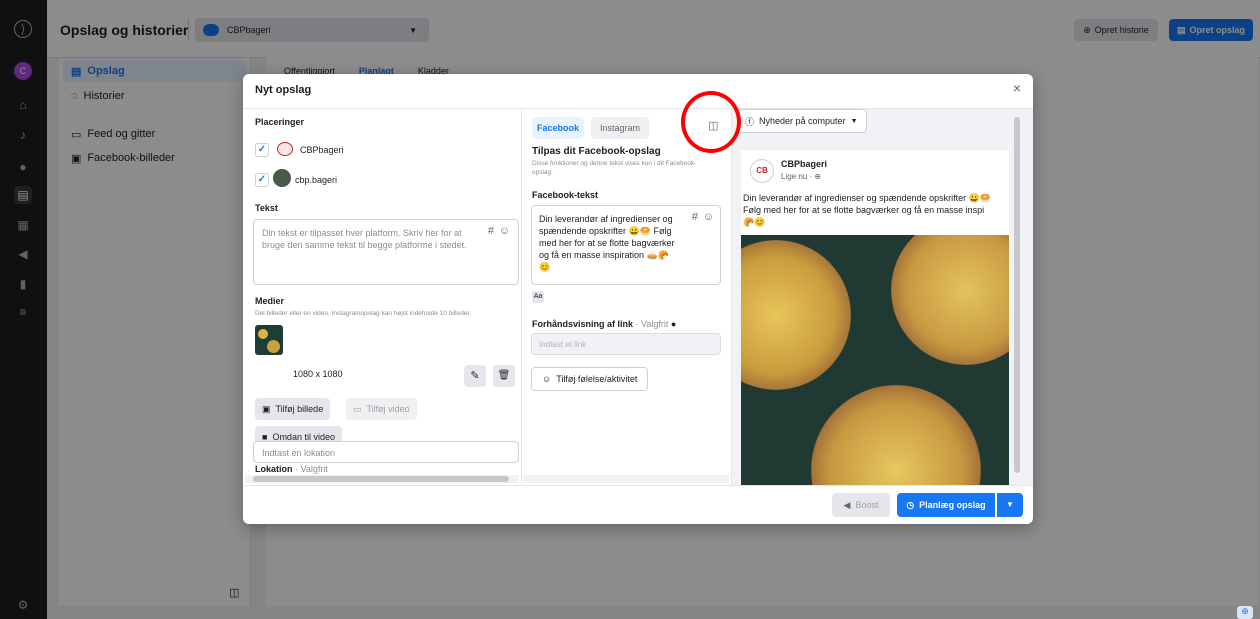 The width and height of the screenshot is (1260, 619). I want to click on tab-facebook: Facebook, so click(558, 128).